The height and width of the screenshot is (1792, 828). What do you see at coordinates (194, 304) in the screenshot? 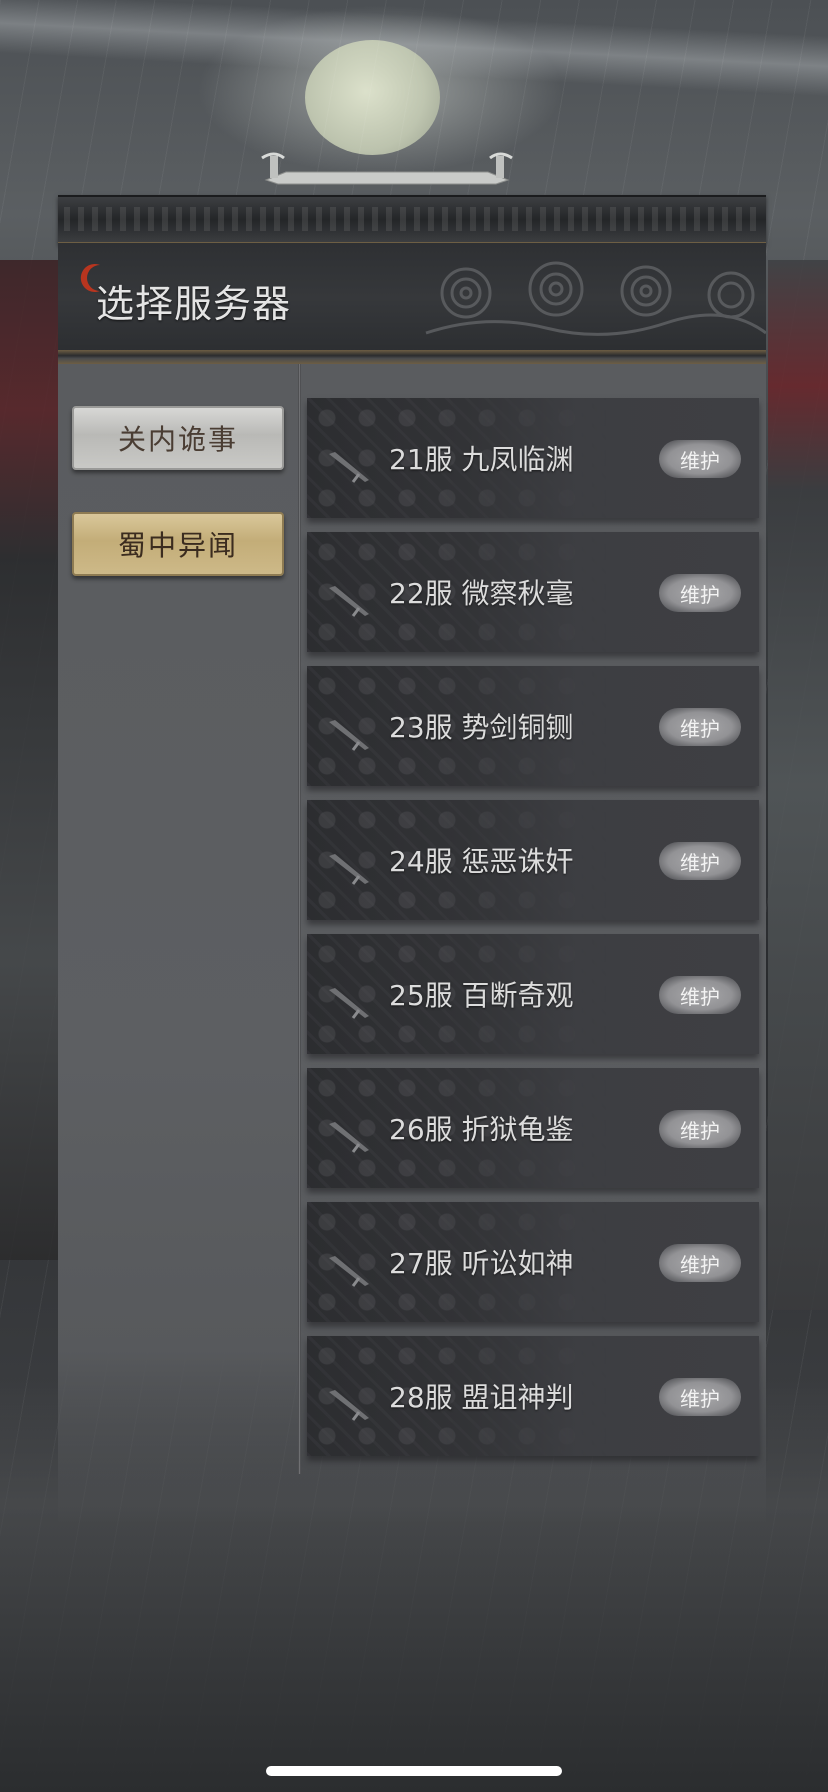
I see `page-title: 选择服务器` at bounding box center [194, 304].